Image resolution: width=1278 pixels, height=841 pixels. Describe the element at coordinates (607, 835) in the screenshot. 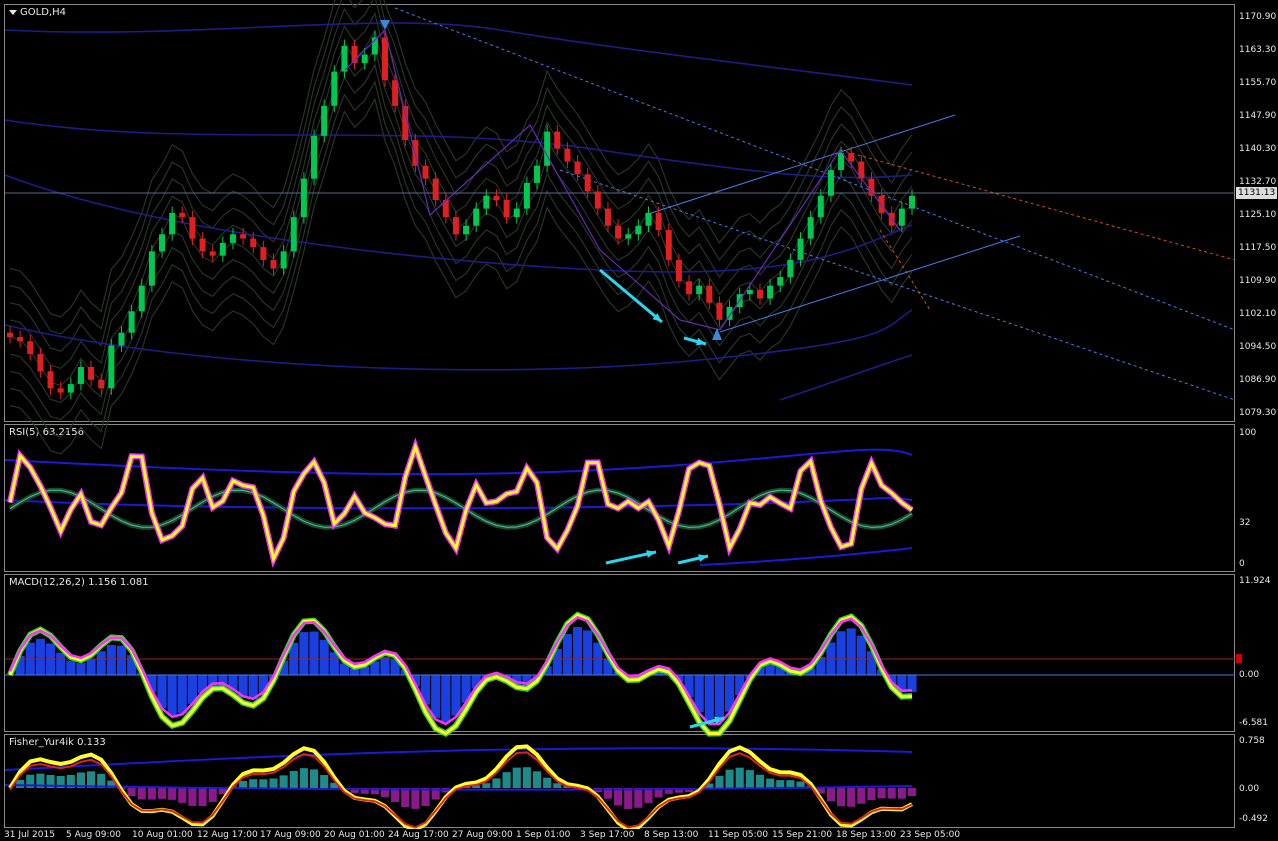

I see `time-label: 3 Sep 17:00` at that location.